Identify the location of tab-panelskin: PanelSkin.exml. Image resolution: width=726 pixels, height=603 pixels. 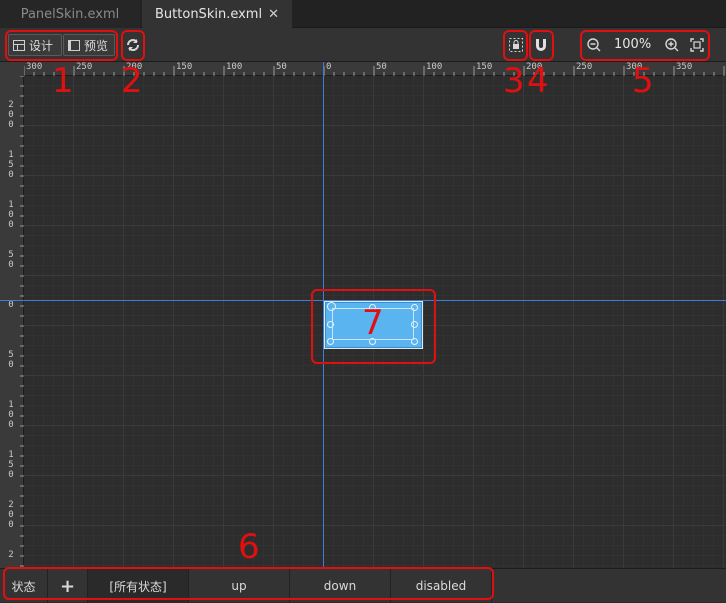
(70, 14).